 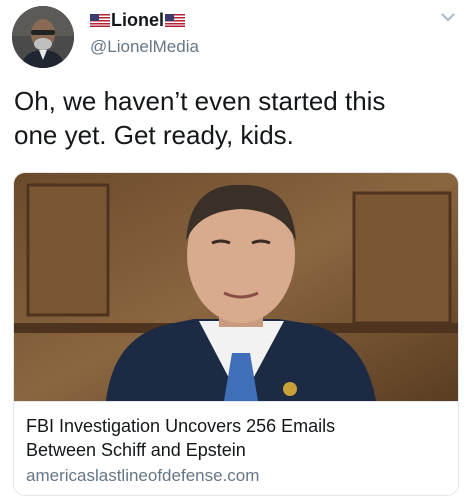 What do you see at coordinates (137, 20) in the screenshot?
I see `display-name: Lionel` at bounding box center [137, 20].